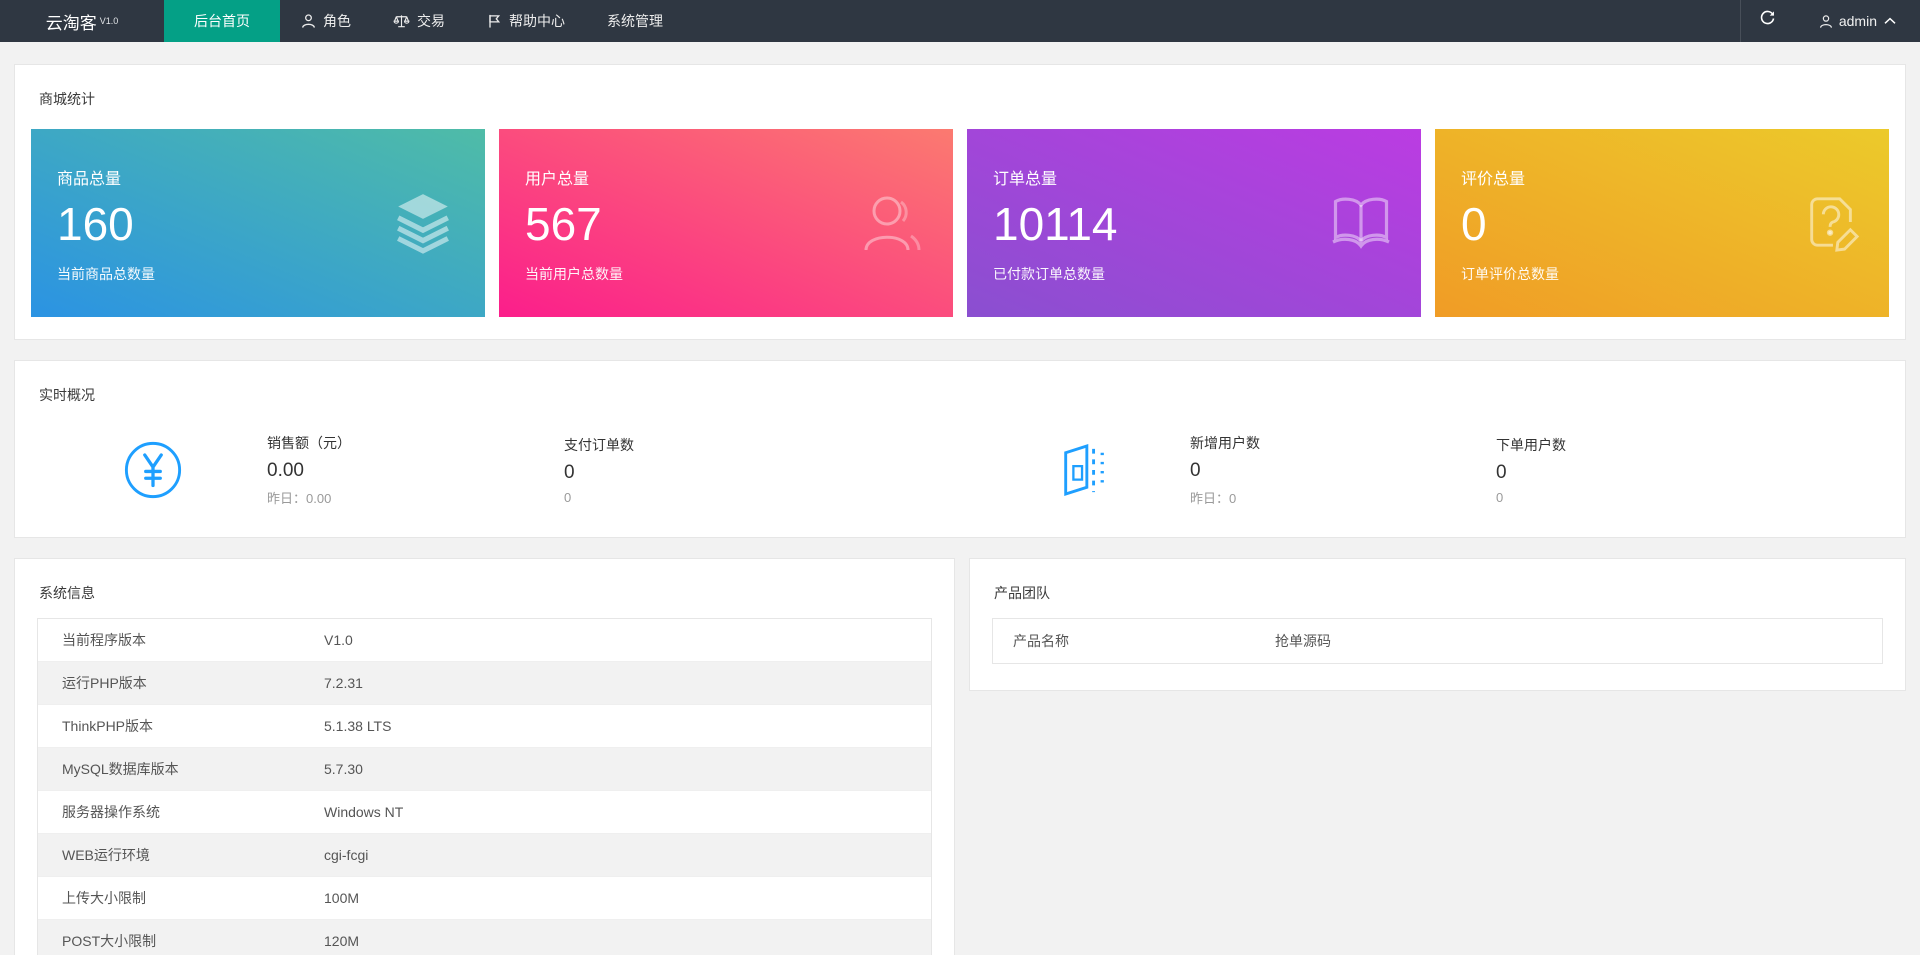 Image resolution: width=1920 pixels, height=955 pixels. Describe the element at coordinates (153, 470) in the screenshot. I see `yen-circle-icon` at that location.